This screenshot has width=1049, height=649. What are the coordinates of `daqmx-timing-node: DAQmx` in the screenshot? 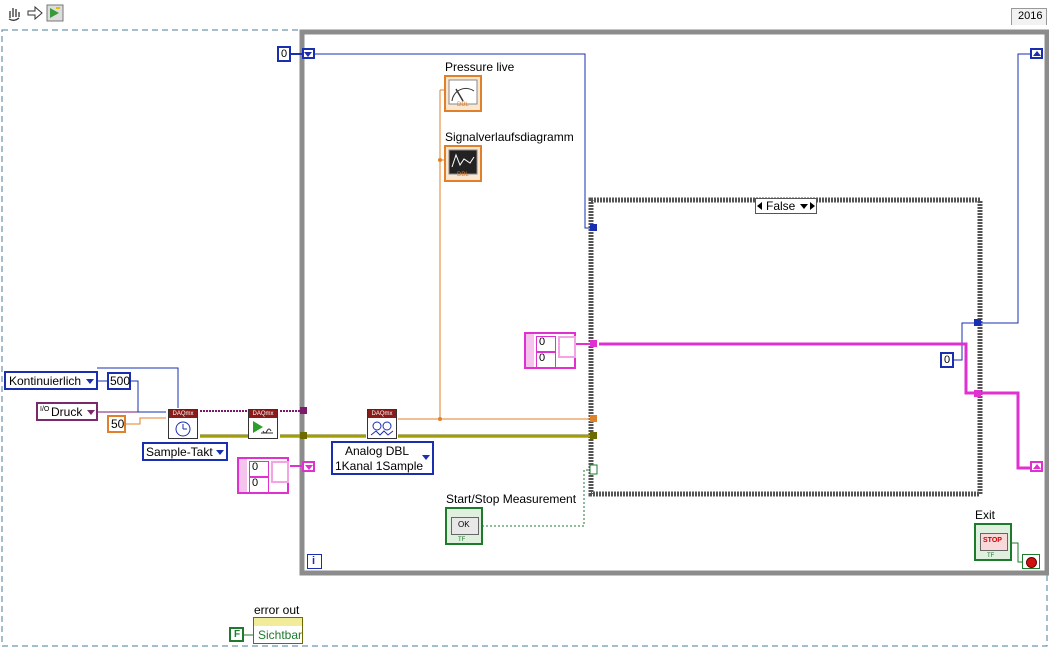 It's located at (183, 424).